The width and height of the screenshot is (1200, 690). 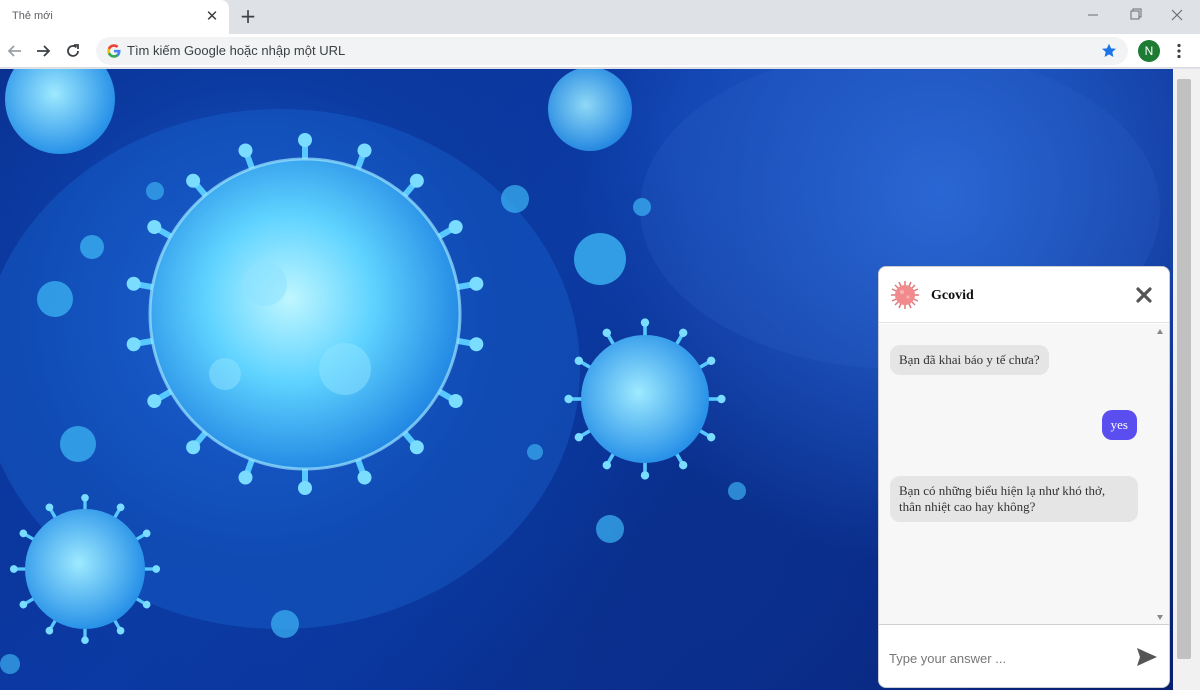 What do you see at coordinates (212, 16) in the screenshot?
I see `tab-close-icon: ✕` at bounding box center [212, 16].